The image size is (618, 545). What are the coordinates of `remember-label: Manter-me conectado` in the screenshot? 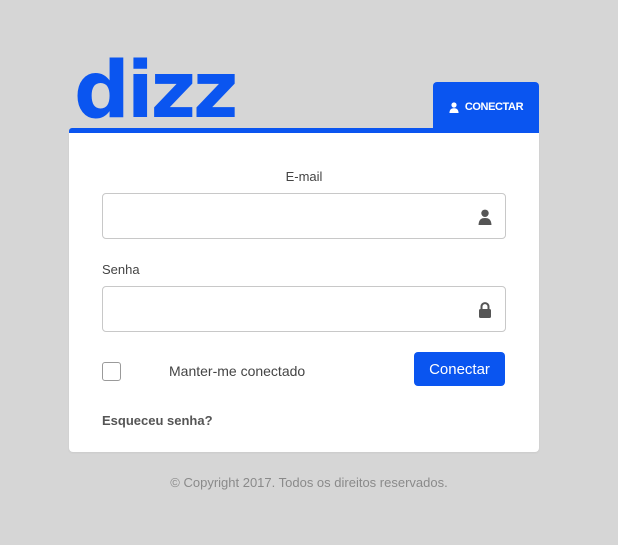 It's located at (237, 371).